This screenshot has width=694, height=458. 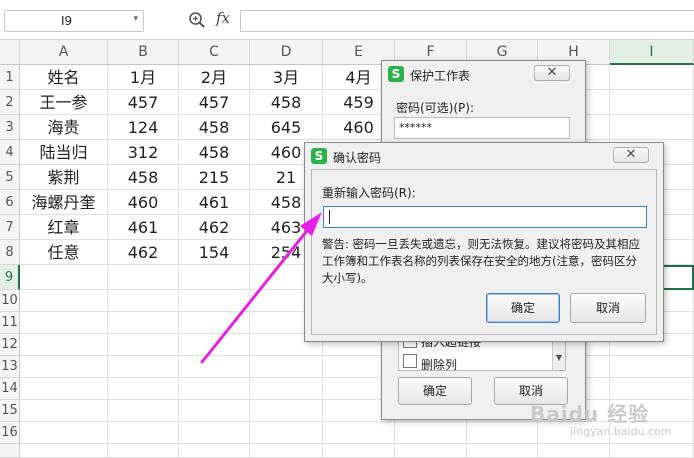 What do you see at coordinates (652, 102) in the screenshot?
I see `cell-i2` at bounding box center [652, 102].